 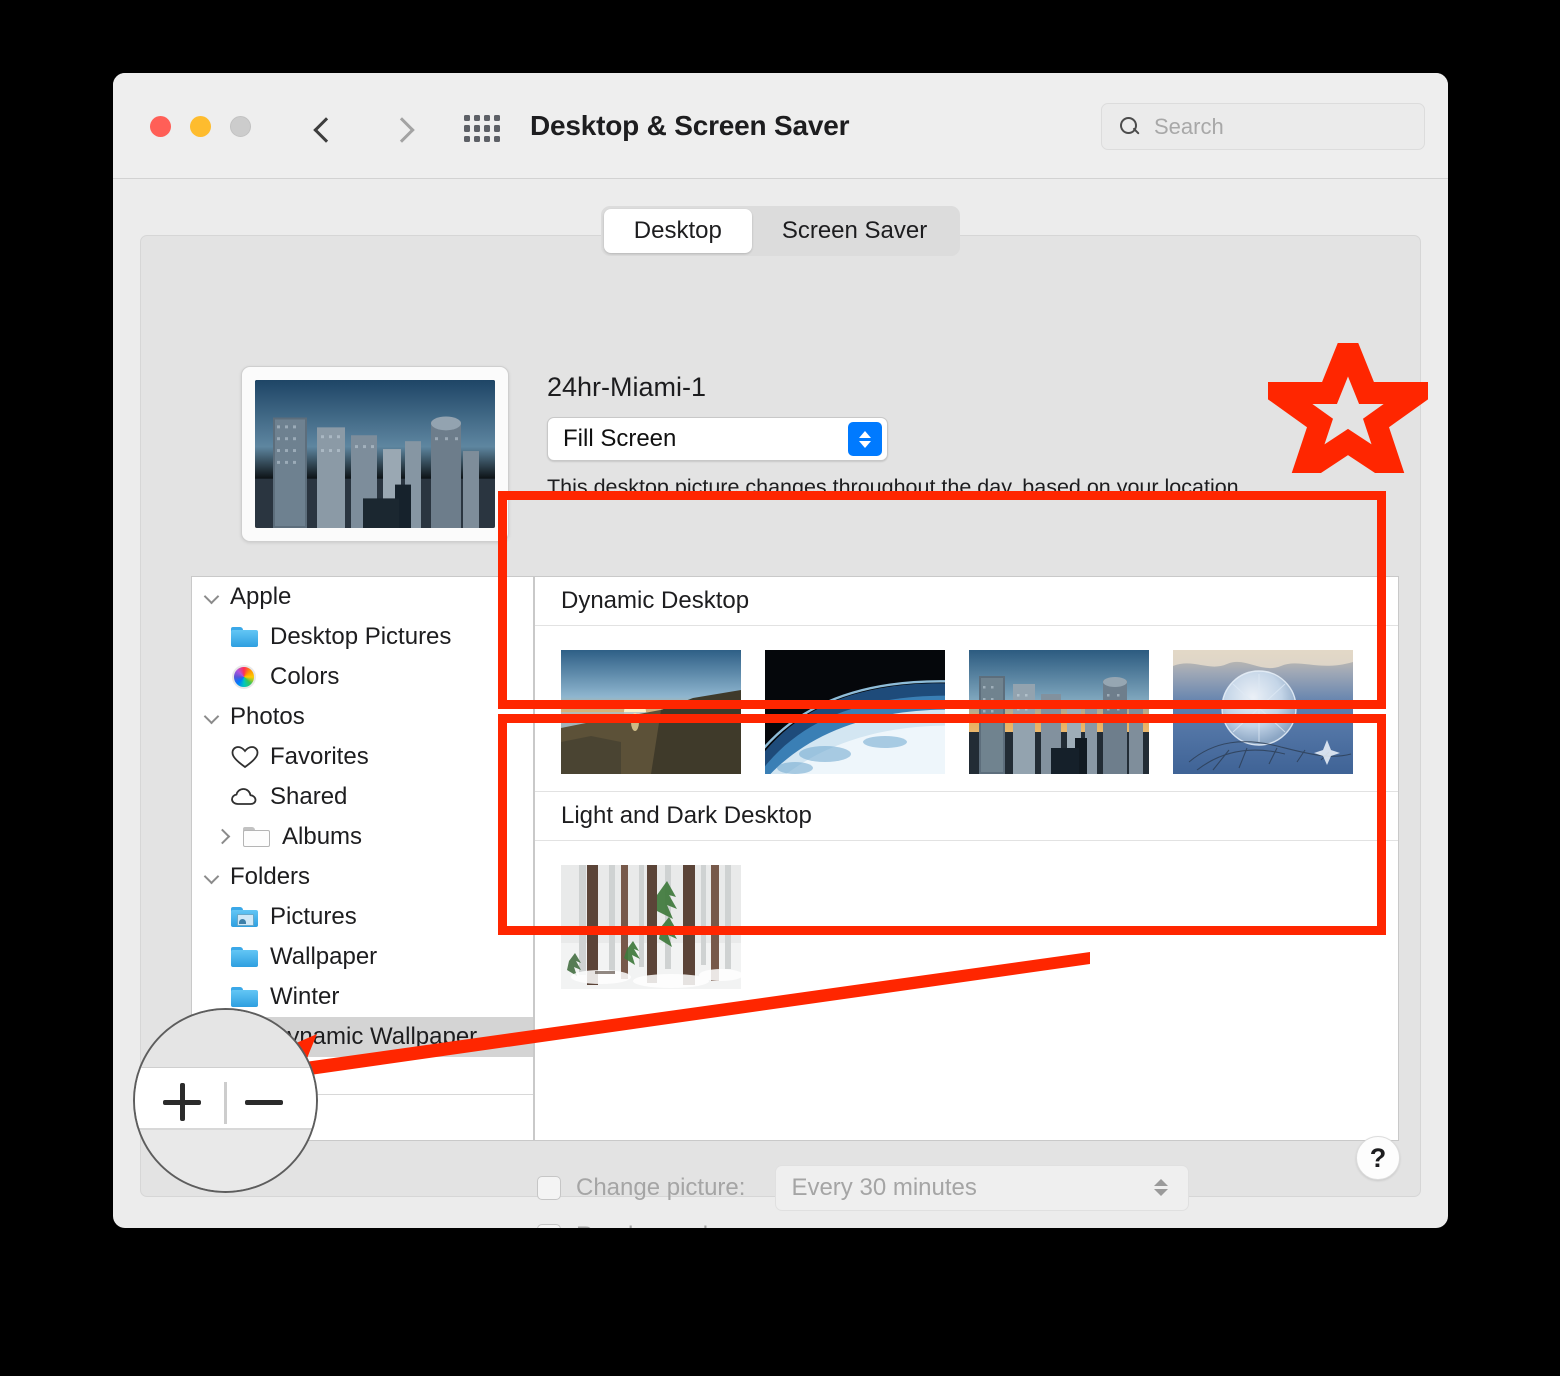 I want to click on sidebar-item-label: Photos, so click(x=267, y=716).